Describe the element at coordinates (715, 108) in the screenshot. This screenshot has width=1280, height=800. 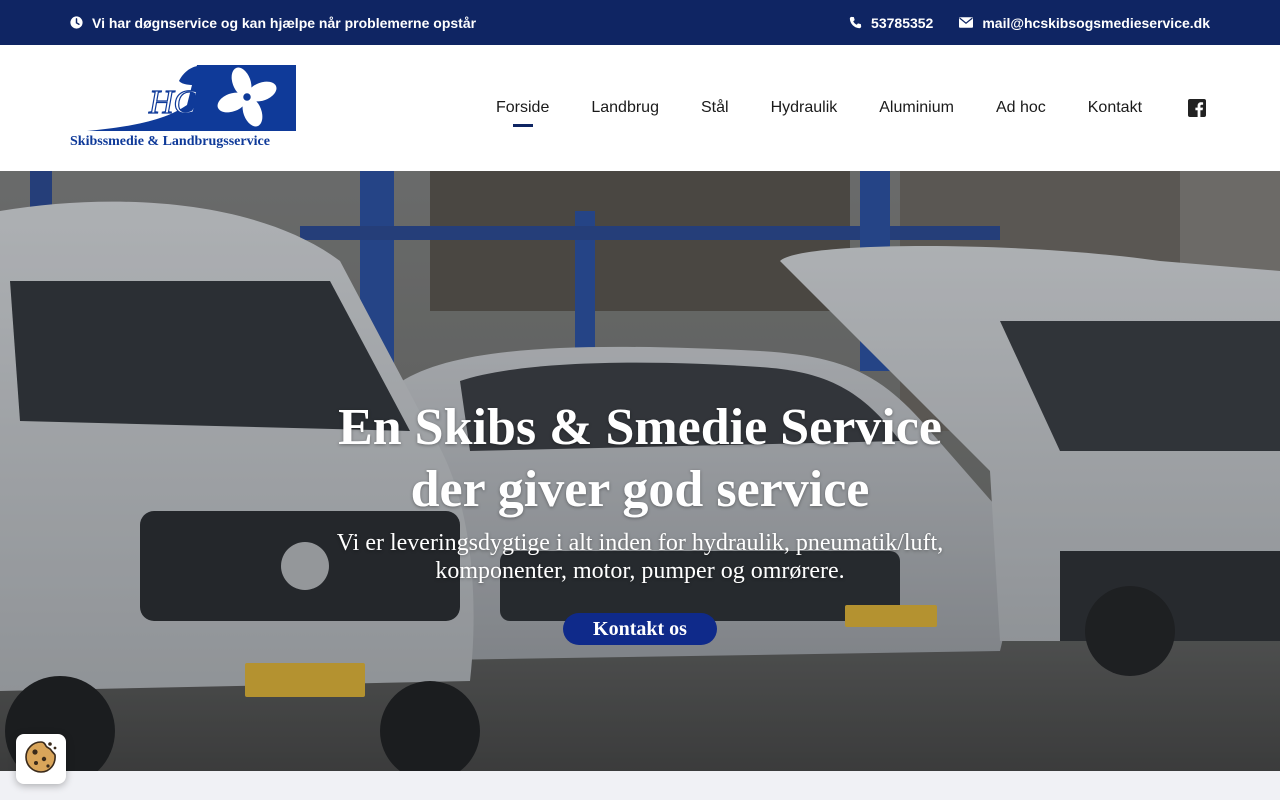
I see `nav-item-stal: Stål` at that location.